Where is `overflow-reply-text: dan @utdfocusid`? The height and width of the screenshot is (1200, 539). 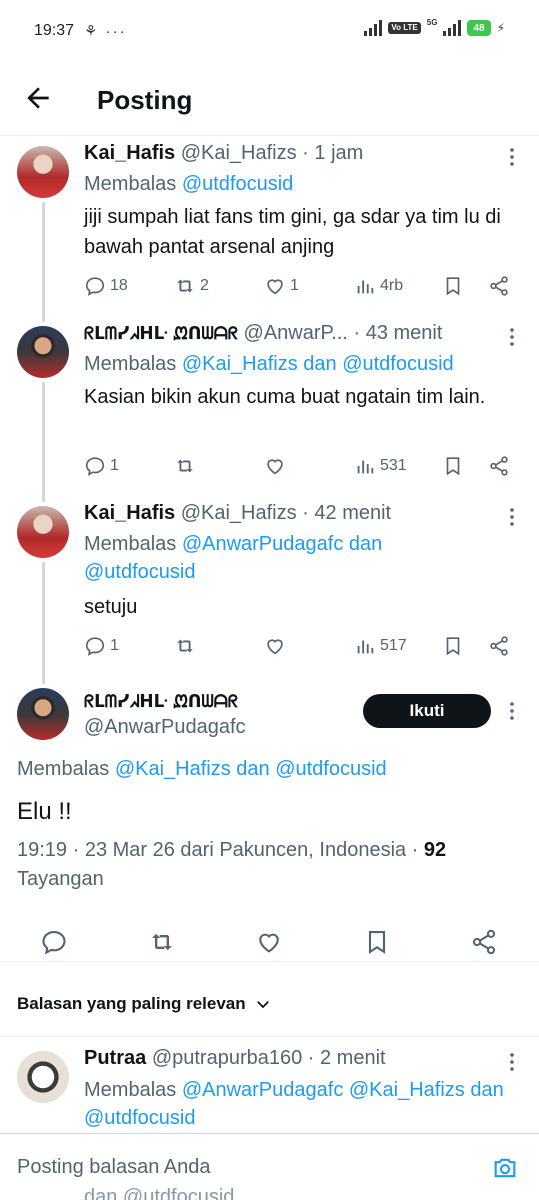
overflow-reply-text: dan @utdfocusid is located at coordinates (159, 1193).